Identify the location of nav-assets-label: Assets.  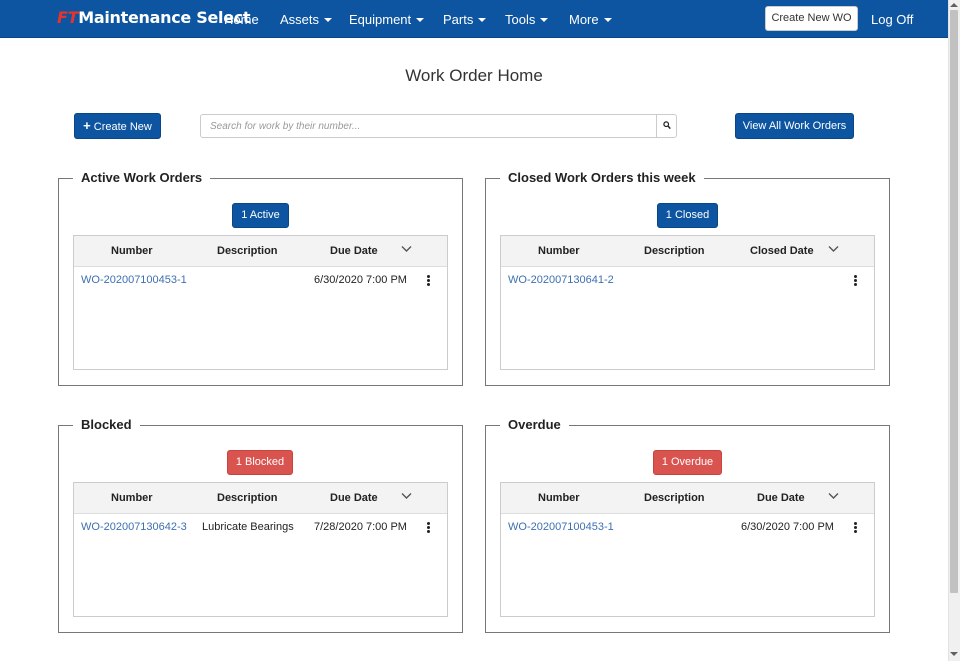
(300, 19).